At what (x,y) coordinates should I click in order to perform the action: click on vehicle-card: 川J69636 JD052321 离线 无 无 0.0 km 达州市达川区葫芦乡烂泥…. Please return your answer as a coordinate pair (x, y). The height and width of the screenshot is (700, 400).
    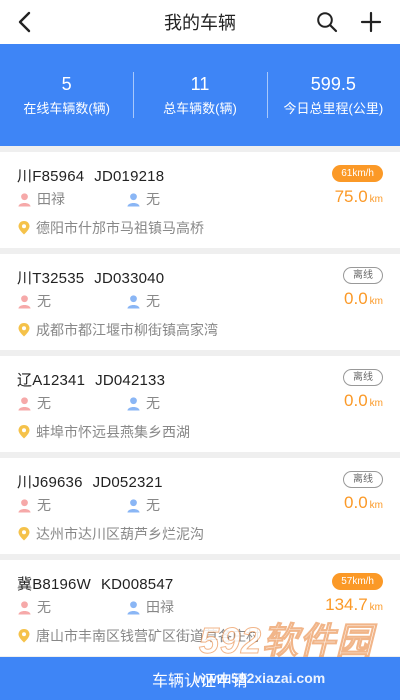
    Looking at the image, I should click on (200, 506).